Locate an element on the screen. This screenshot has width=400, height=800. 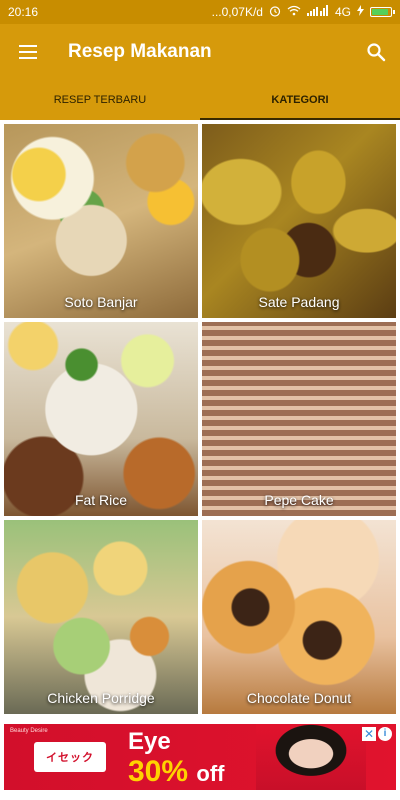
tab-bar: RESEP TERBARU KATEGORI is located at coordinates (200, 100).